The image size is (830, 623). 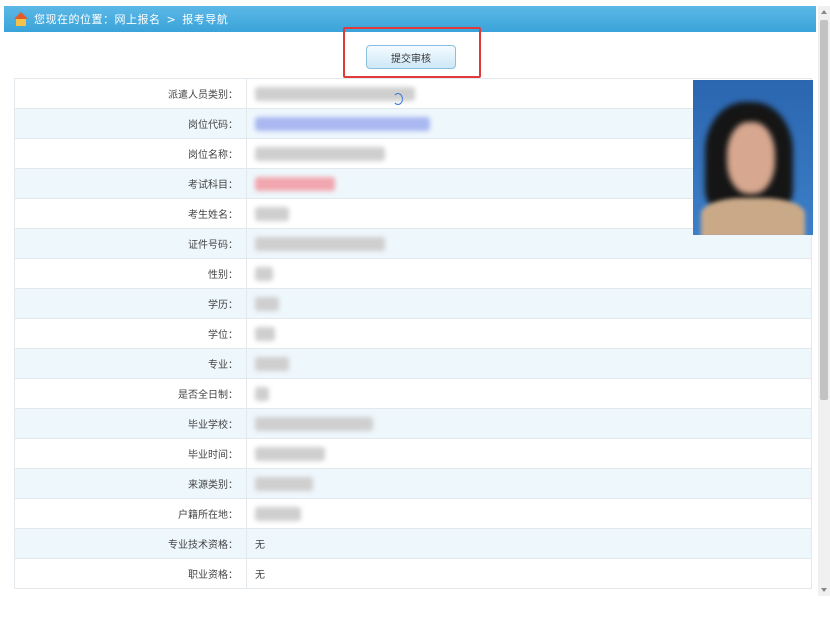 What do you see at coordinates (398, 99) in the screenshot?
I see `mouse-cursor-icon` at bounding box center [398, 99].